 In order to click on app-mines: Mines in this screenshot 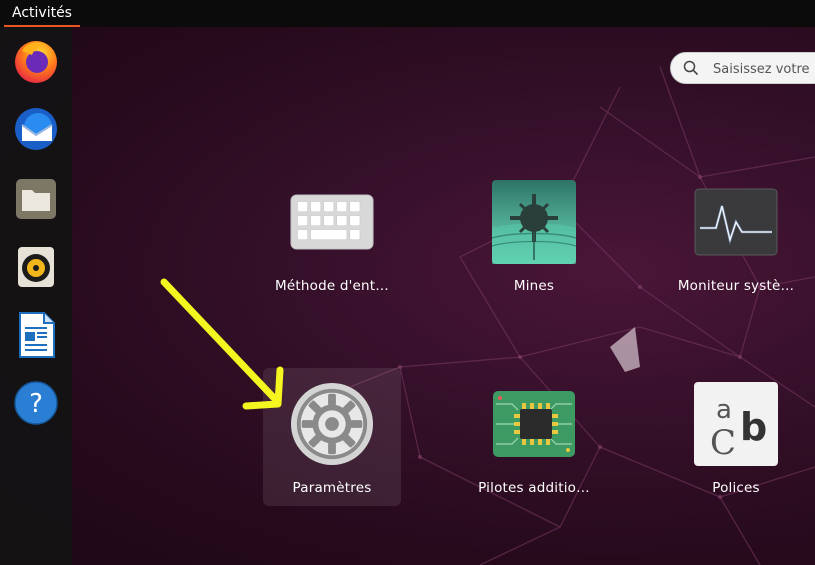, I will do `click(534, 235)`.